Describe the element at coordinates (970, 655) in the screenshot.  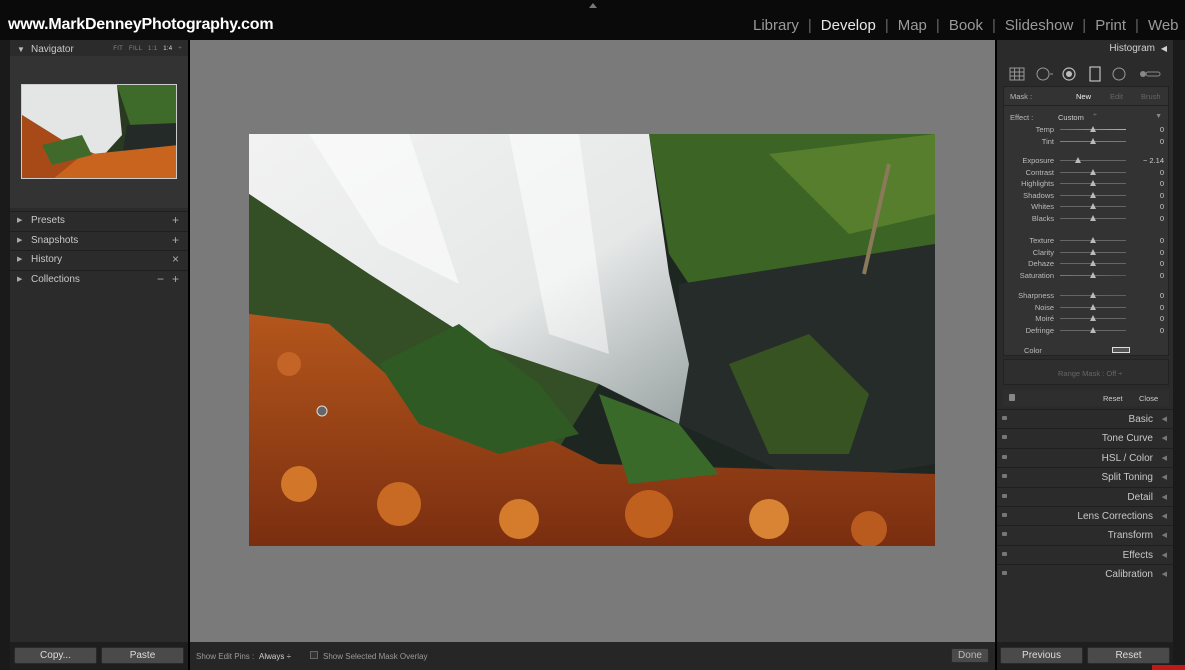
I see `done-button: Done` at that location.